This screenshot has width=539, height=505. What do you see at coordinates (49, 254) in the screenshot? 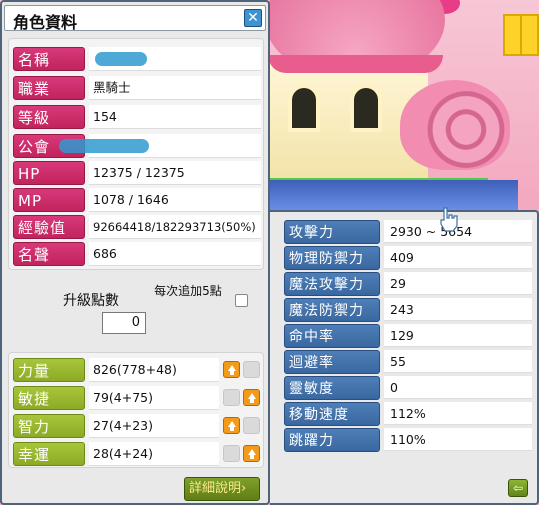
I see `info-label: 名聲` at bounding box center [49, 254].